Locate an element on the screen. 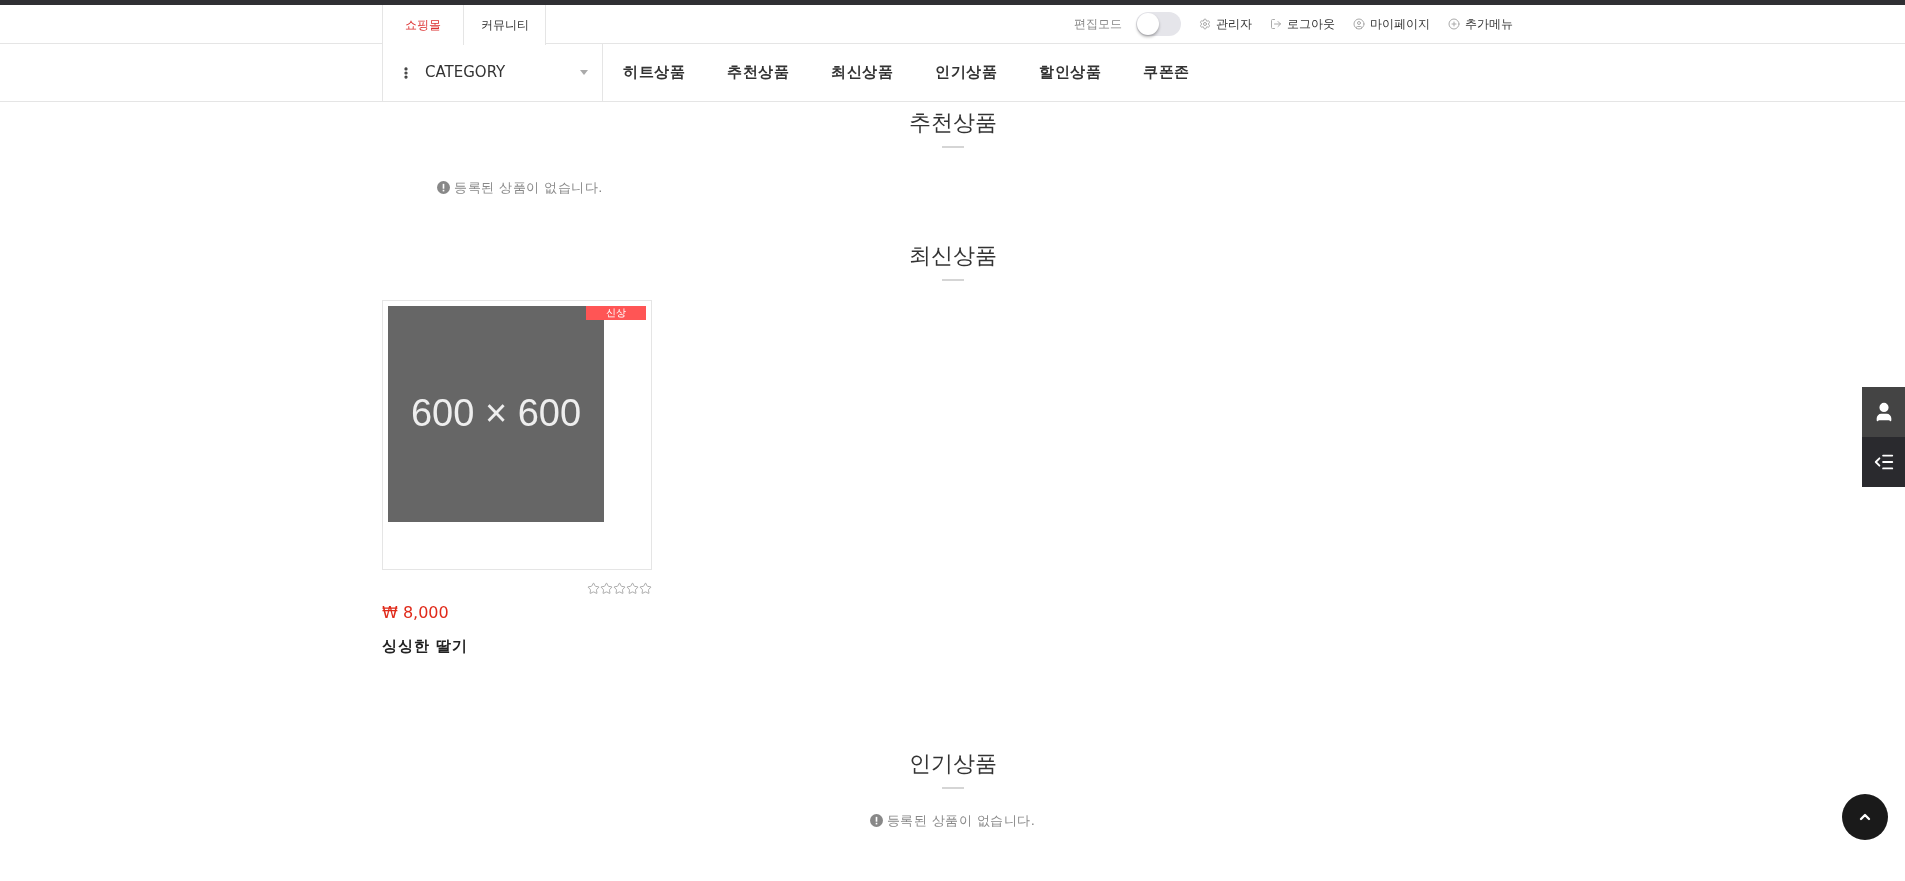 This screenshot has height=881, width=1905. indent-button is located at coordinates (1883, 462).